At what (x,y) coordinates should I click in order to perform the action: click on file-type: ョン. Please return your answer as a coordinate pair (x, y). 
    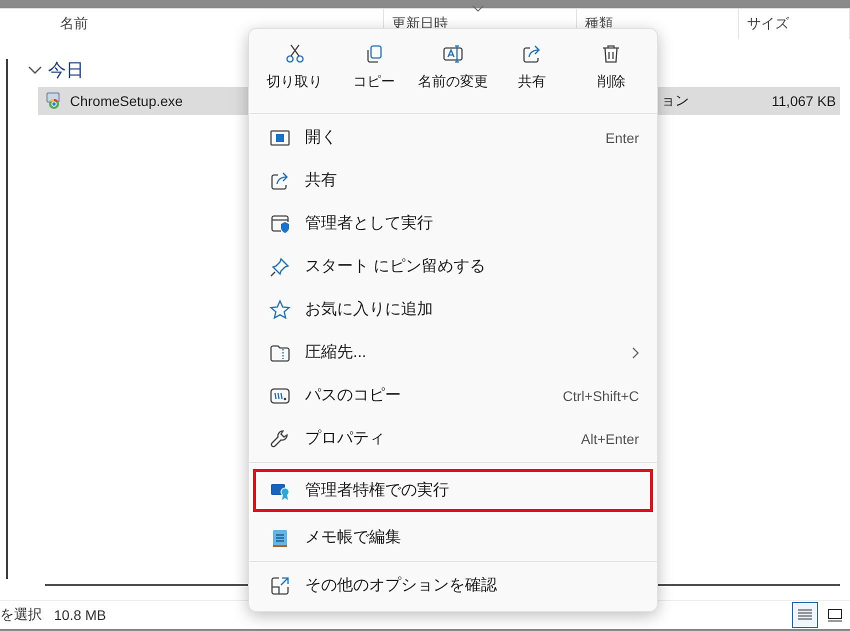
    Looking at the image, I should click on (675, 101).